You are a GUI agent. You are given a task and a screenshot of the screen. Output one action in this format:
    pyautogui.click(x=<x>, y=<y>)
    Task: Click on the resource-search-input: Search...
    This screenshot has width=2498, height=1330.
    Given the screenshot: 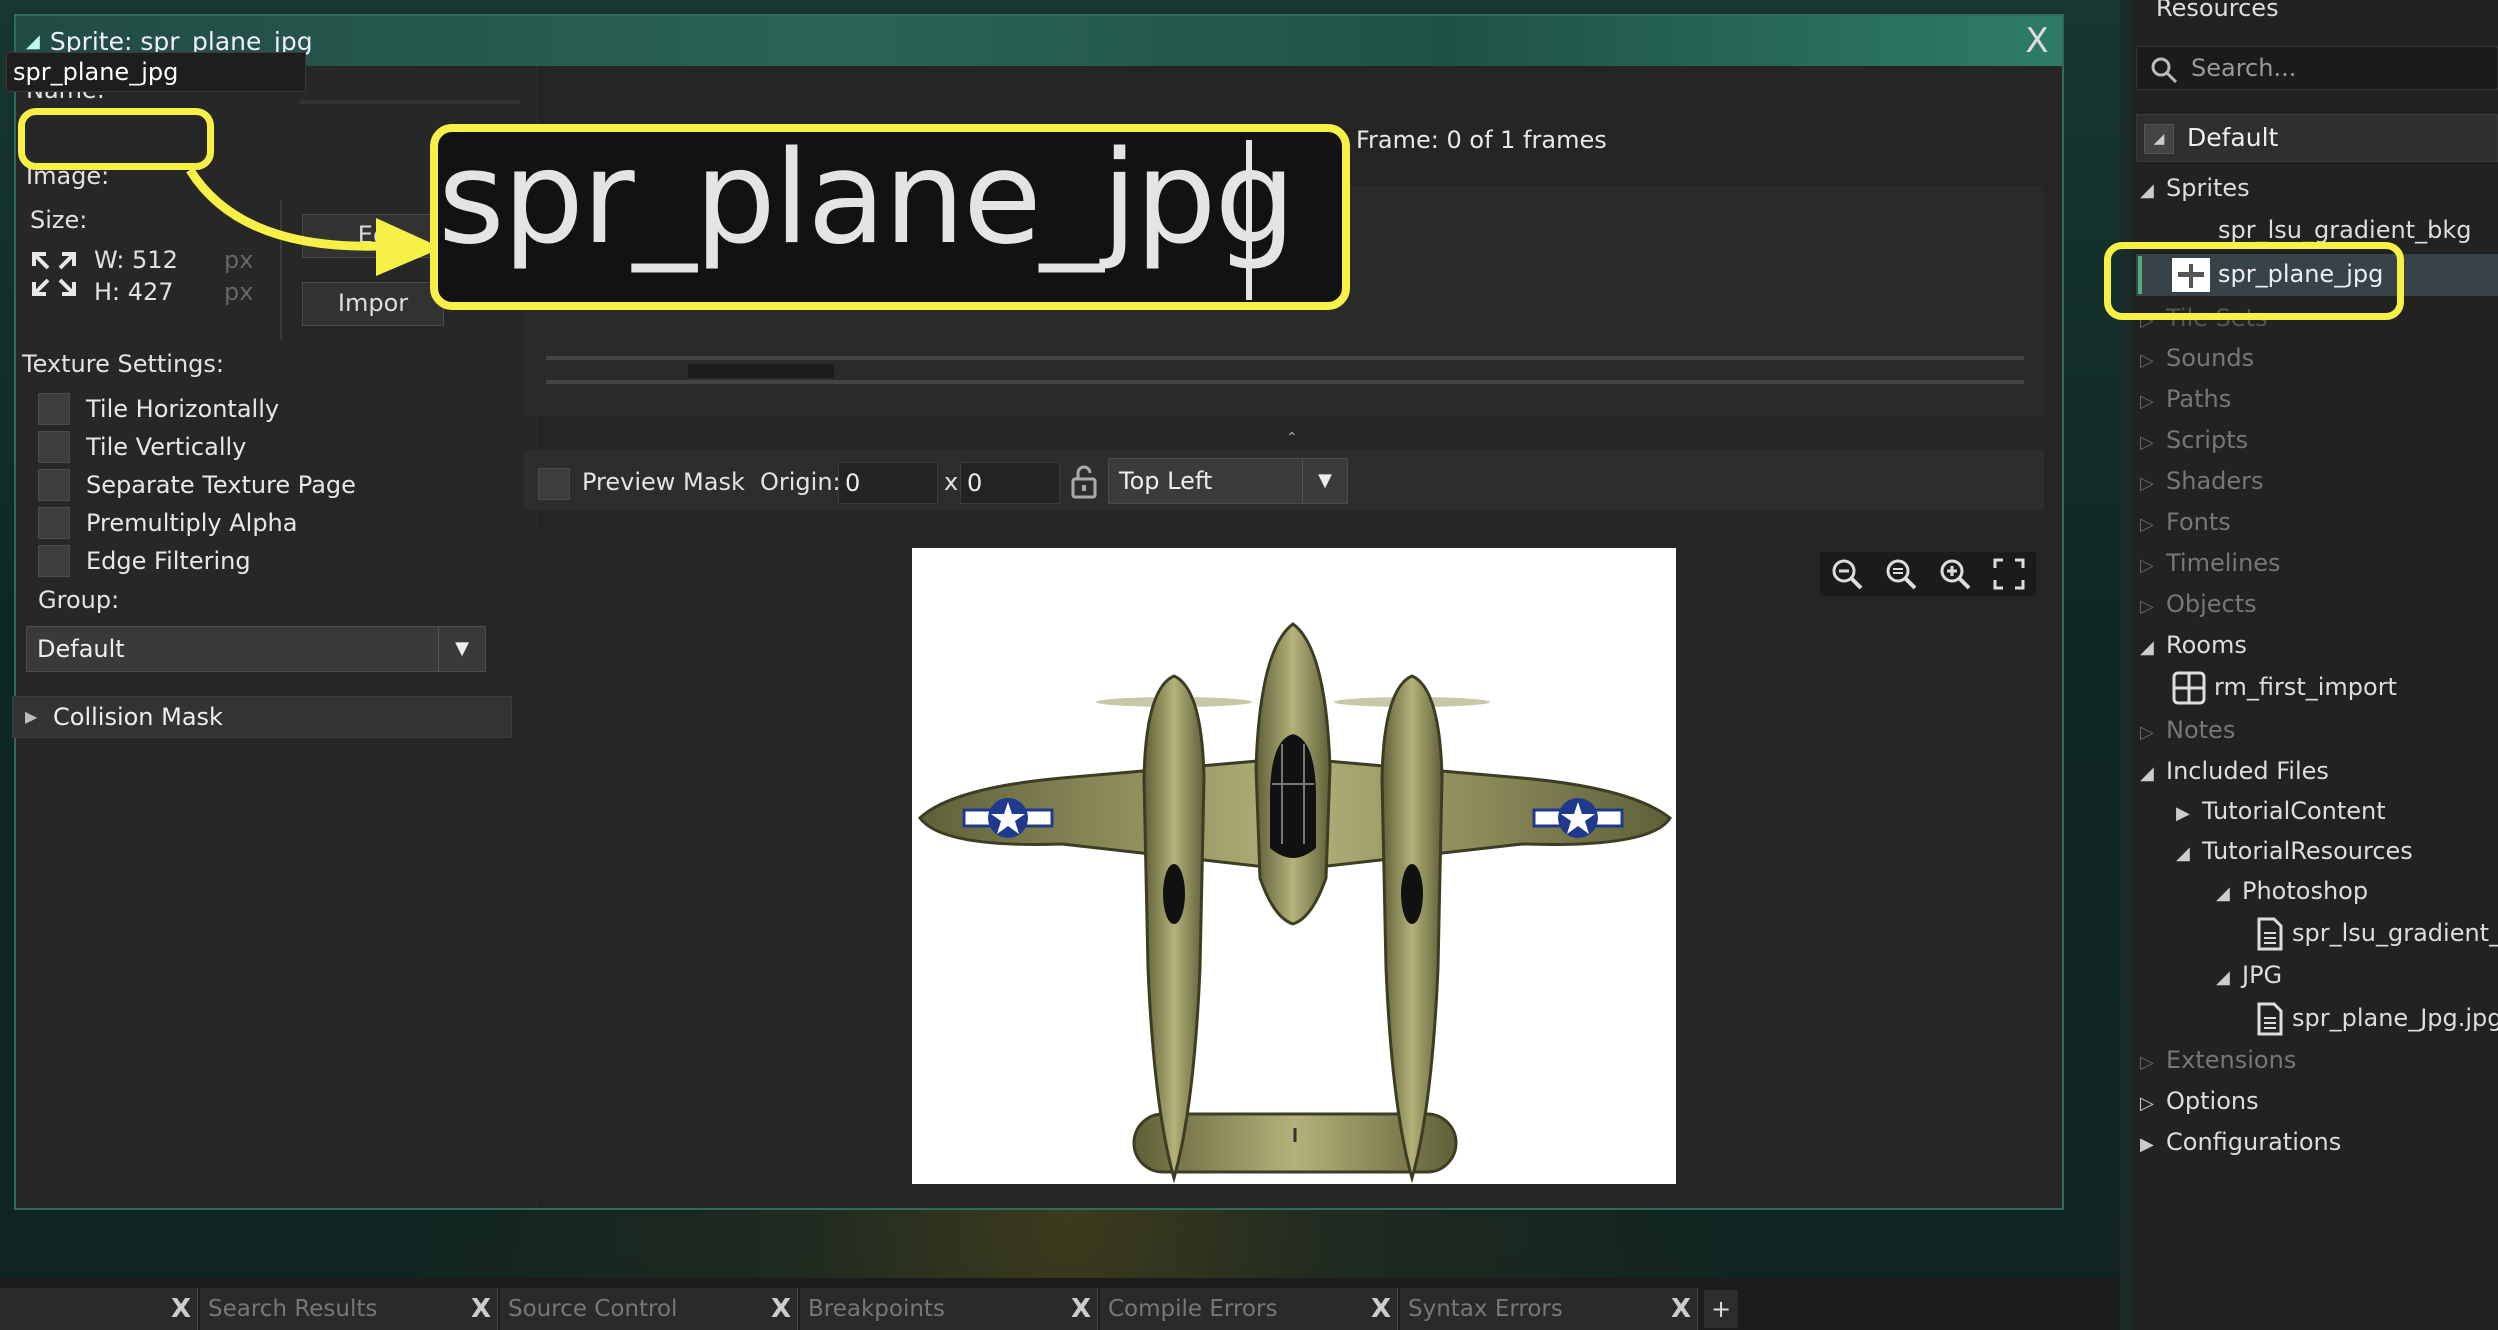 What is the action you would take?
    pyautogui.click(x=2317, y=68)
    